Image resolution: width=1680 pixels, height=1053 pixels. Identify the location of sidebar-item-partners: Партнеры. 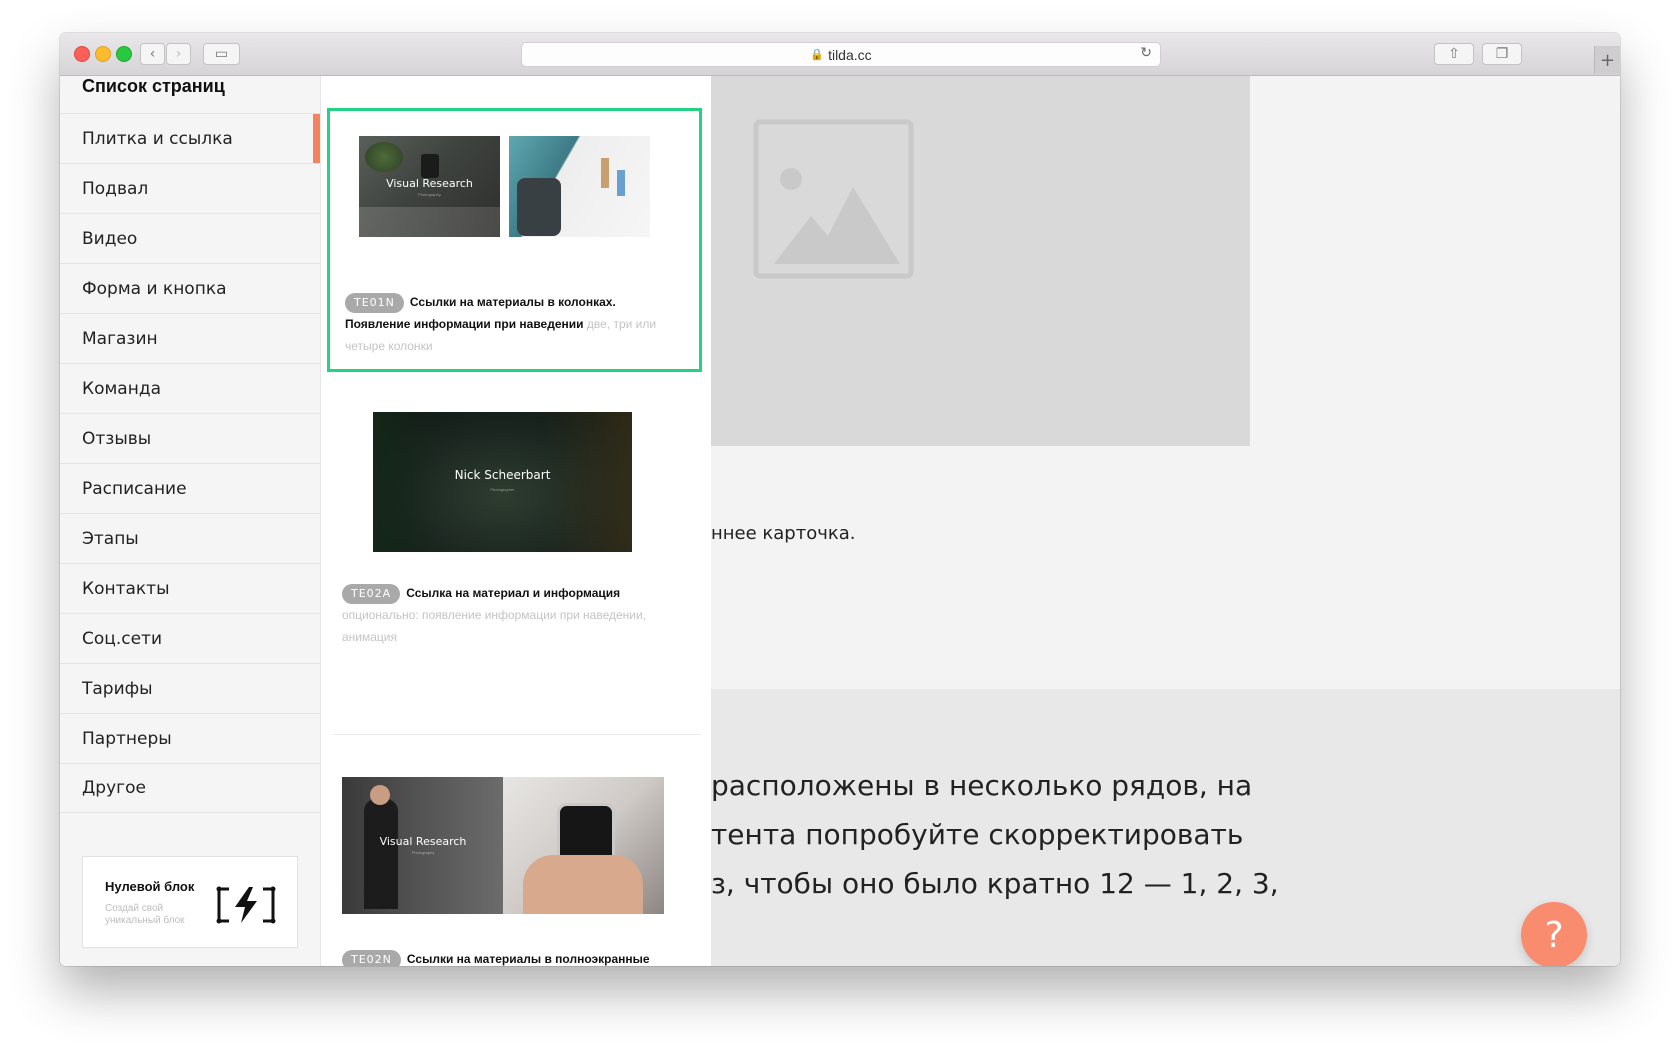
(190, 738).